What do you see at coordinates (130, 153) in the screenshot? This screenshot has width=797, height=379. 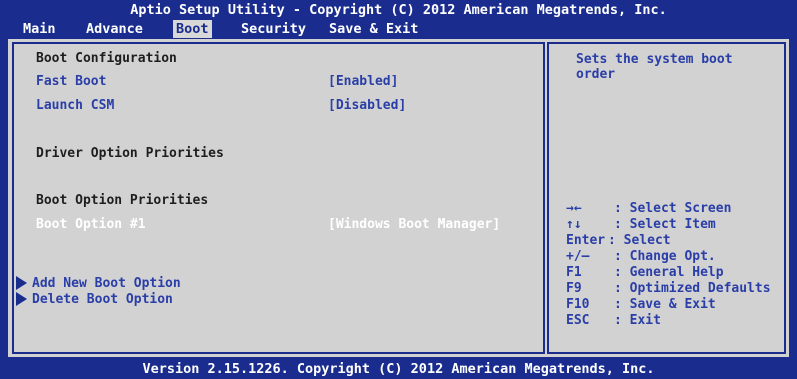 I see `section-driver-option-priorities: Driver Option Priorities` at bounding box center [130, 153].